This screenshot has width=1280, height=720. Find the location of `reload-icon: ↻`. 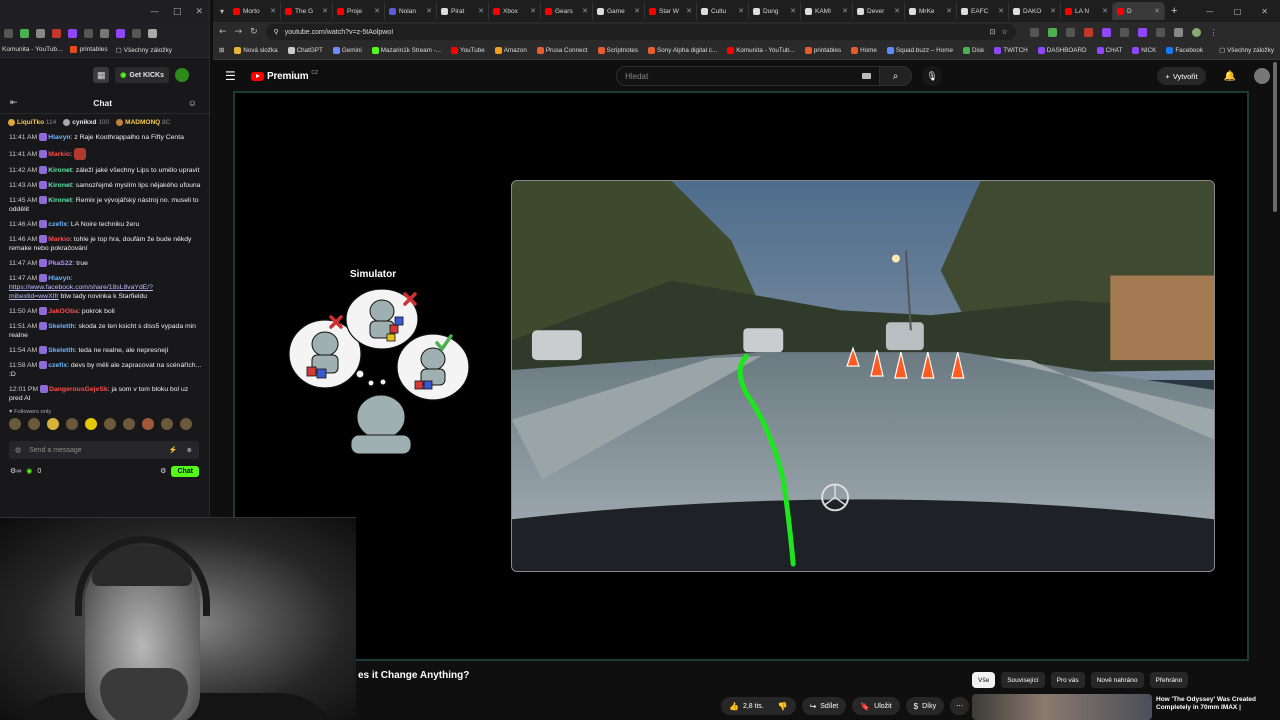

reload-icon: ↻ is located at coordinates (254, 32).